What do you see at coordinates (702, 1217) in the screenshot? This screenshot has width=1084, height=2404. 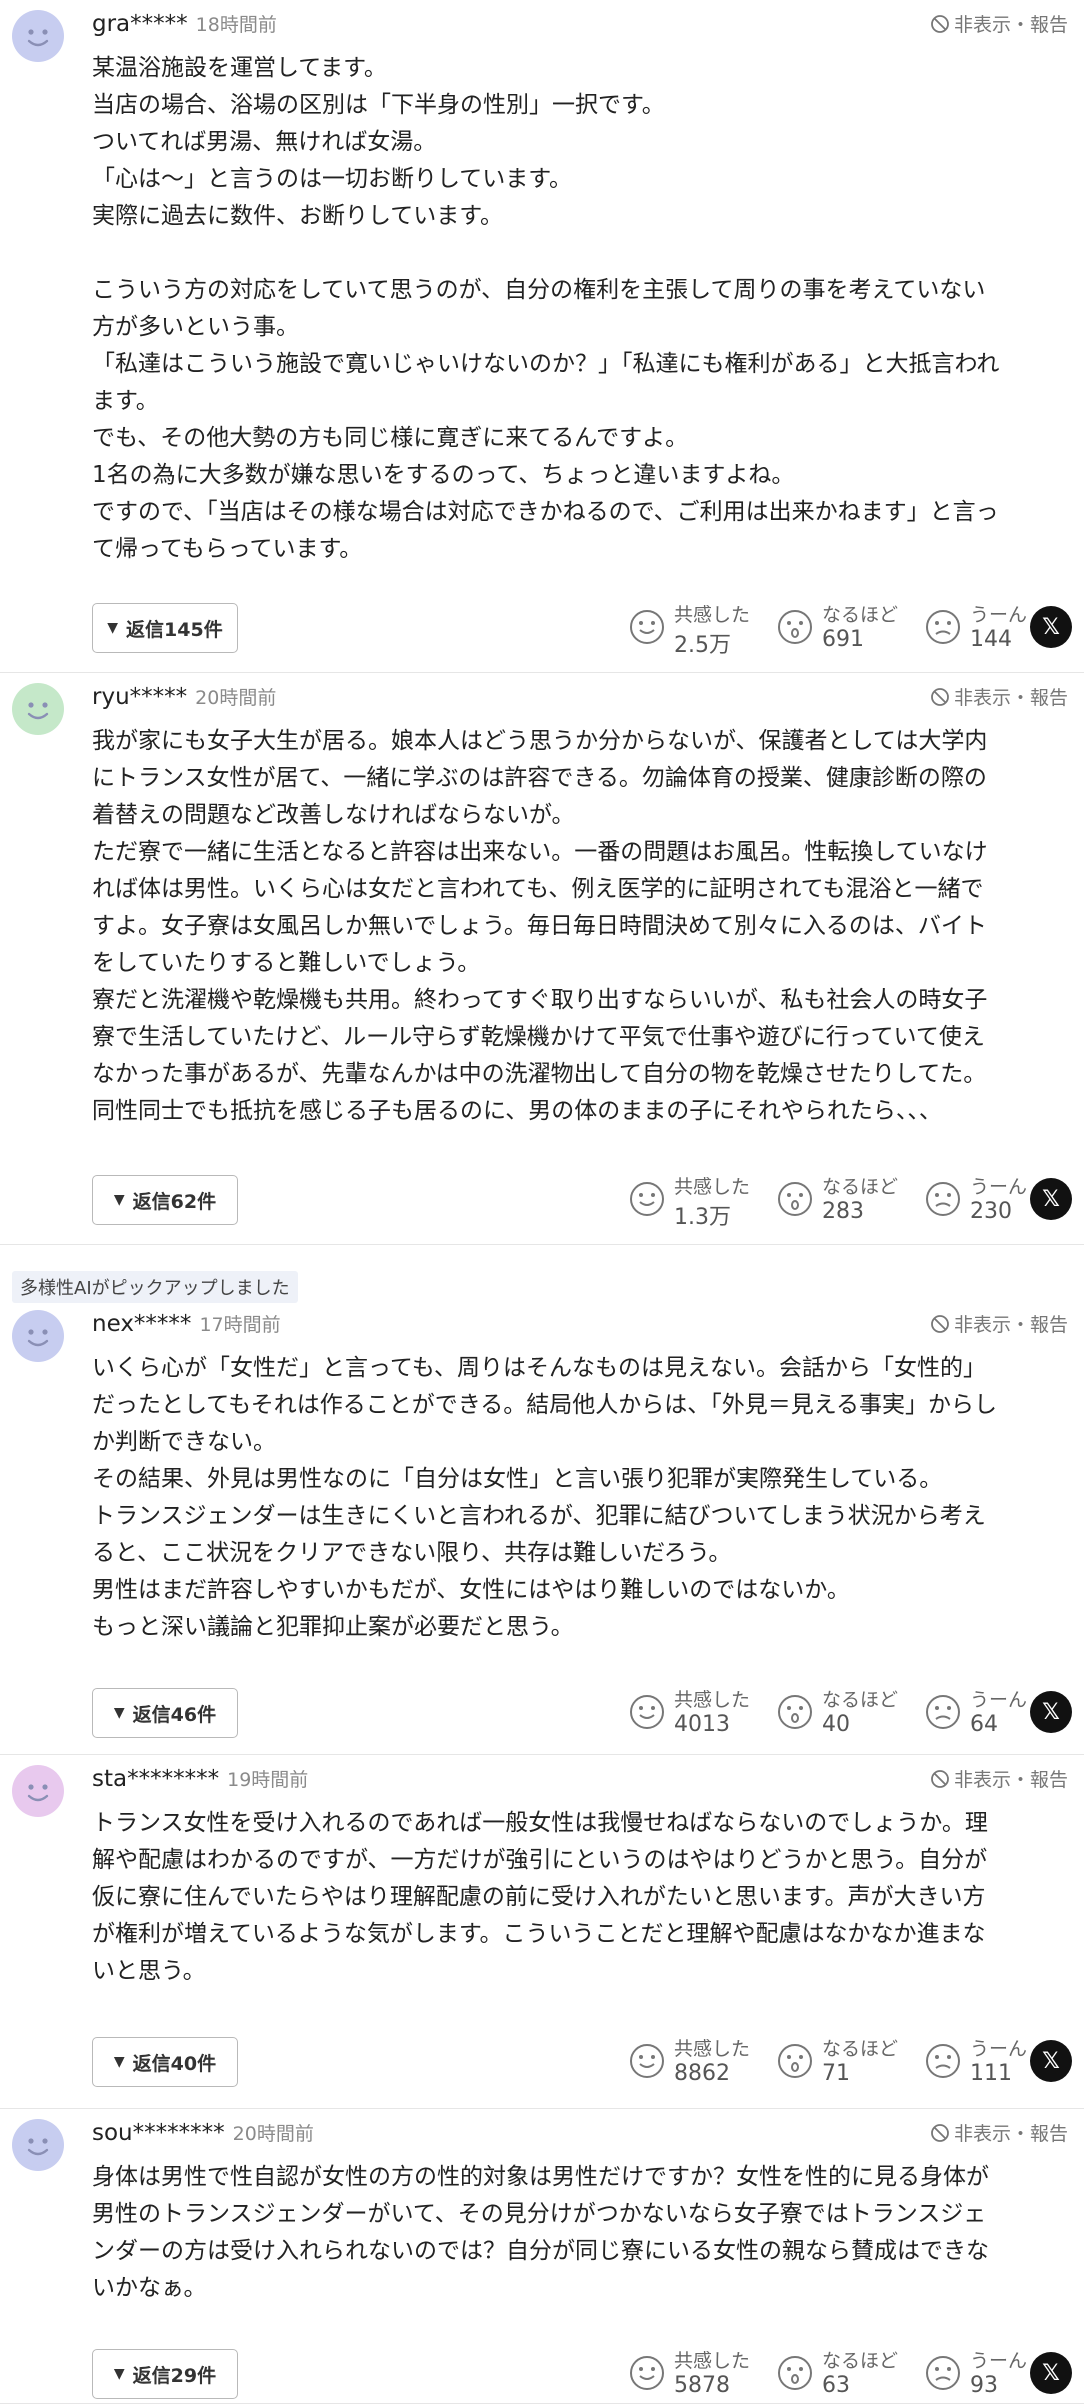 I see `reaction-count: 1.3万` at bounding box center [702, 1217].